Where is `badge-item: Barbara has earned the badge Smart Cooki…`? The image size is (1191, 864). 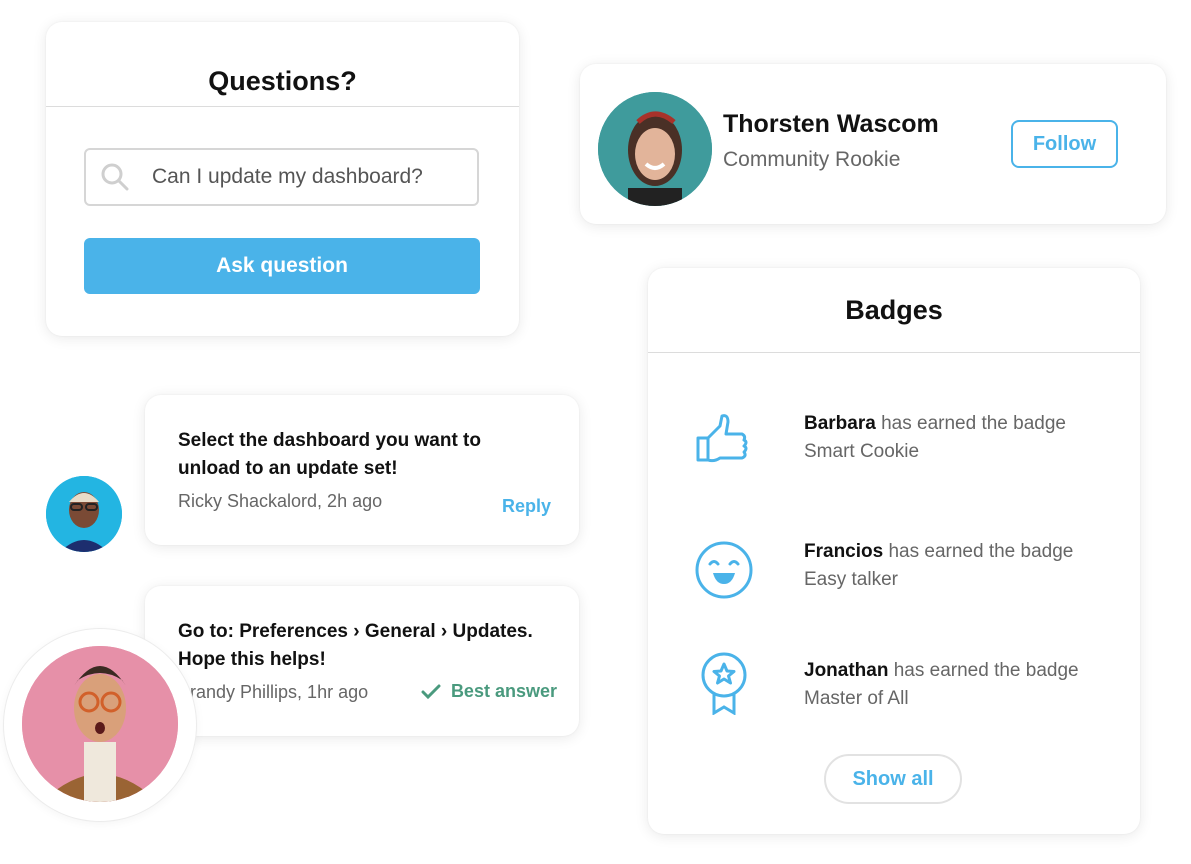
badge-item: Barbara has earned the badge Smart Cooki… is located at coordinates (894, 450).